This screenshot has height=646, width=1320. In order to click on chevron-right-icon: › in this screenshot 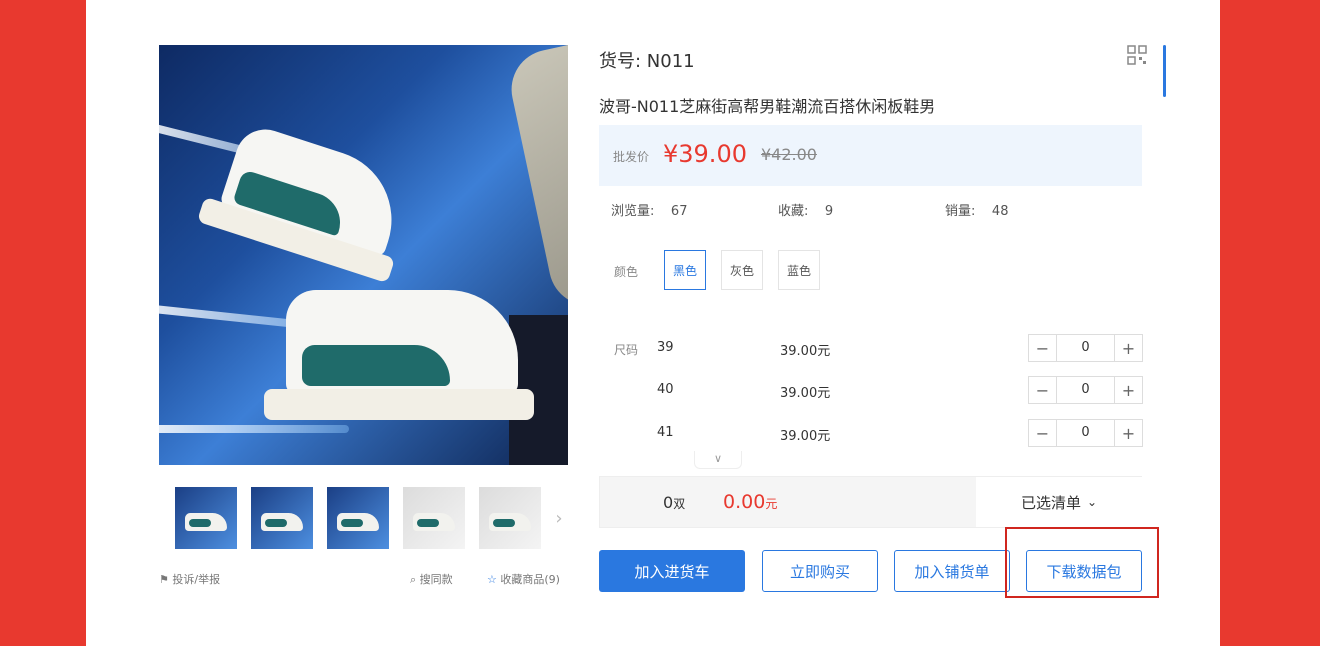, I will do `click(559, 518)`.